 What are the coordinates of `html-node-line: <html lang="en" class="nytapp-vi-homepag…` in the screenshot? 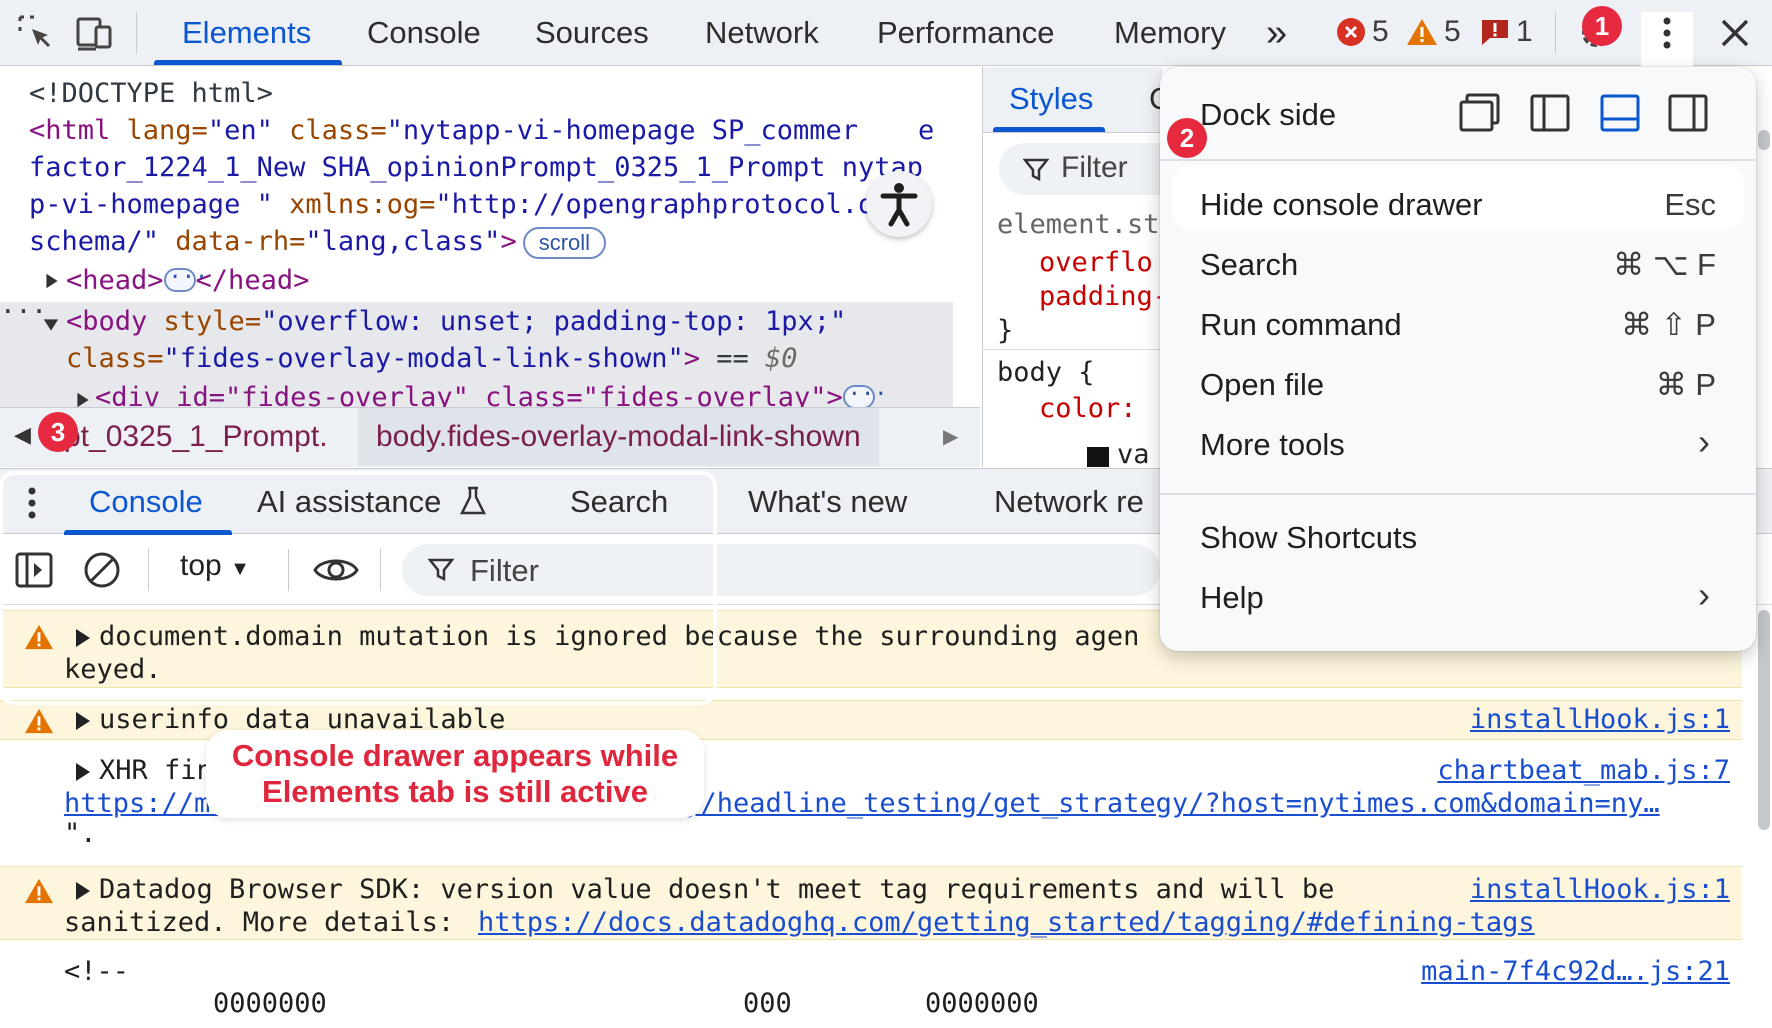 It's located at (443, 131).